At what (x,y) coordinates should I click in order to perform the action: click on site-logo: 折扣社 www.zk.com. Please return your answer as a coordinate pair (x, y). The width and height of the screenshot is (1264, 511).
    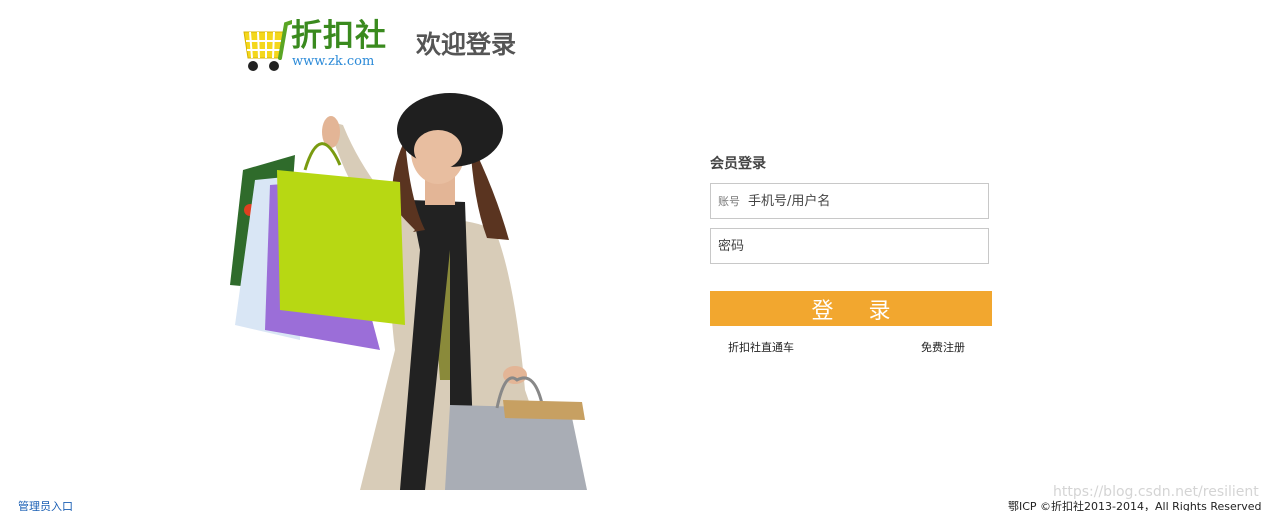
    Looking at the image, I should click on (316, 45).